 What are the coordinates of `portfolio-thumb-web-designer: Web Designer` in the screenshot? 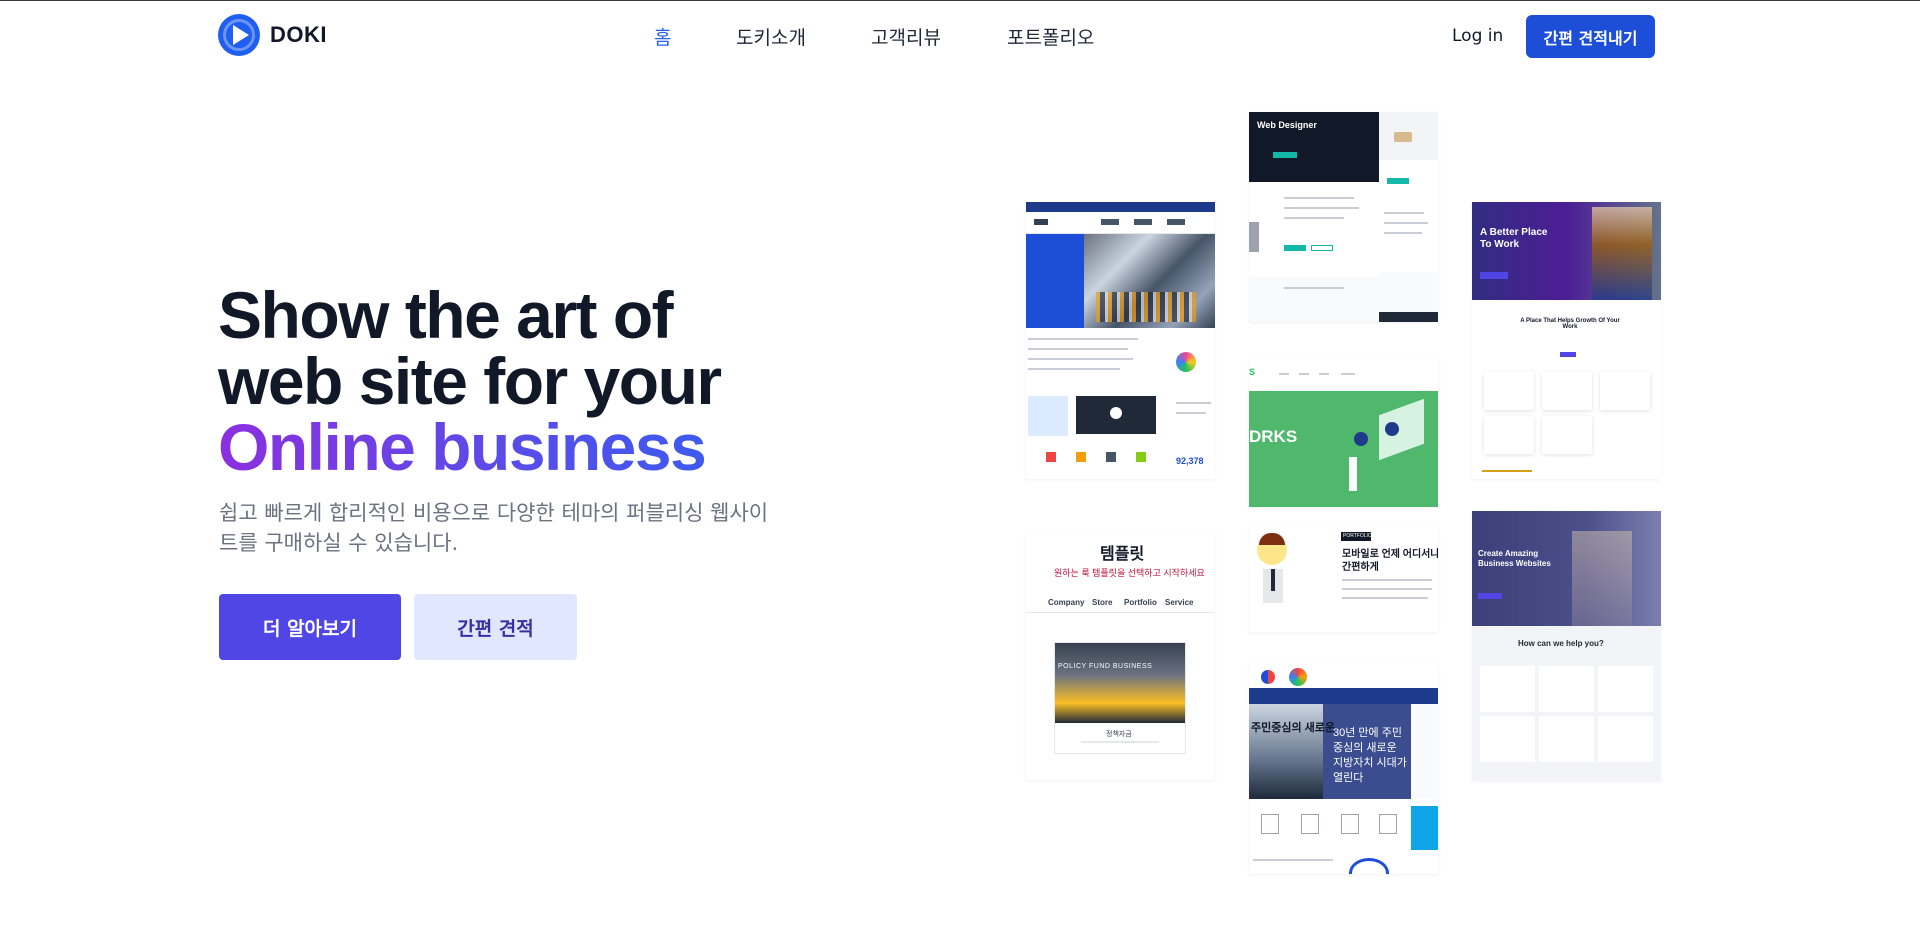 It's located at (1343, 217).